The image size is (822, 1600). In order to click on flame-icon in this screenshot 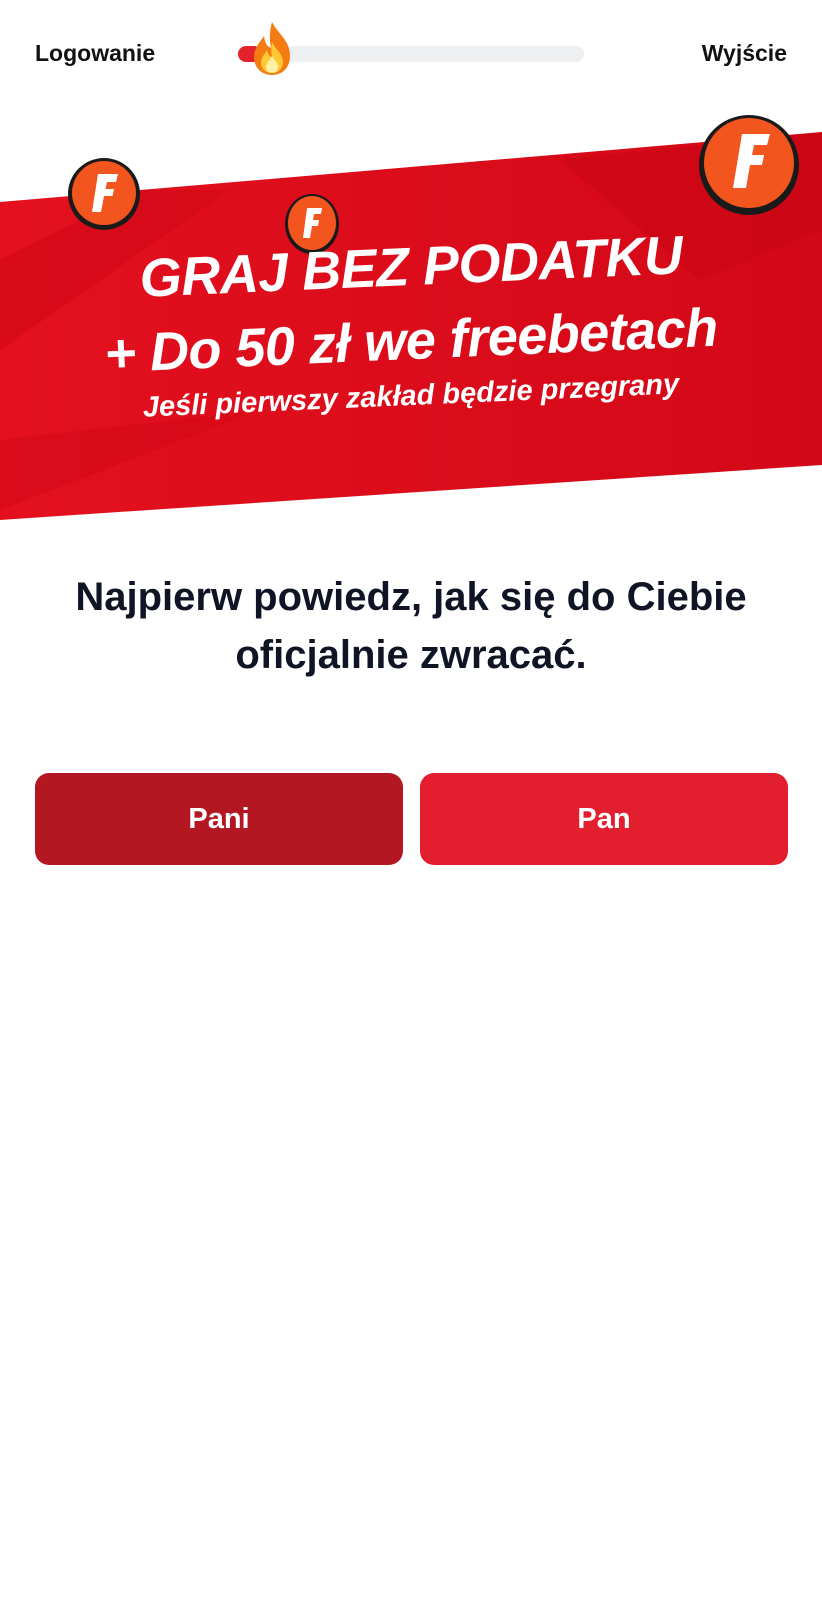, I will do `click(272, 48)`.